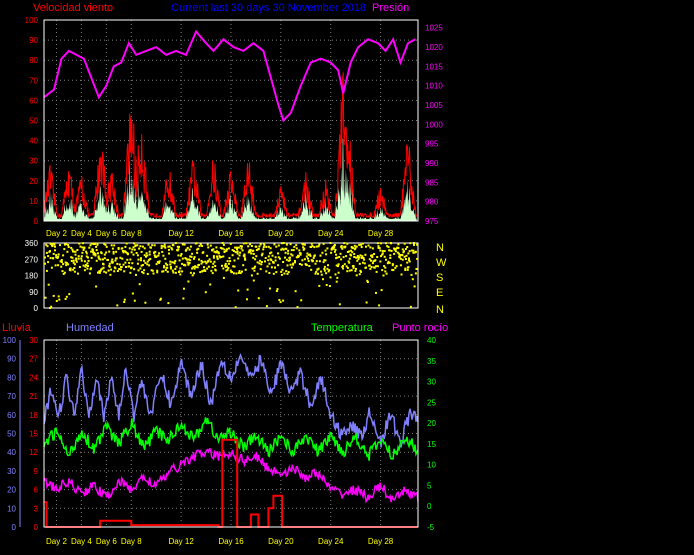 The height and width of the screenshot is (555, 694). Describe the element at coordinates (281, 233) in the screenshot. I see `x-tick-label: Day 20` at that location.